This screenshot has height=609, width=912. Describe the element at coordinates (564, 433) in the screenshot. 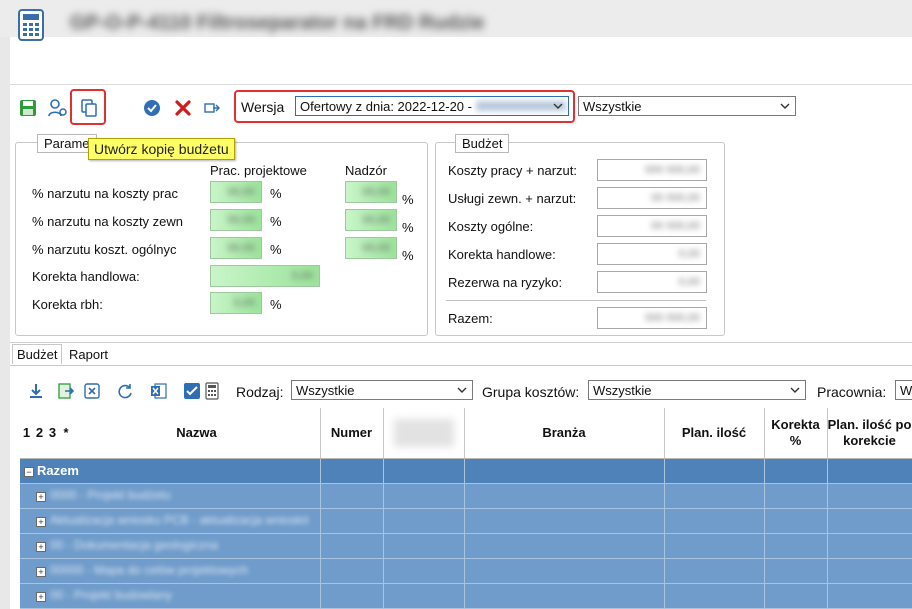

I see `col-branza: Branża` at that location.